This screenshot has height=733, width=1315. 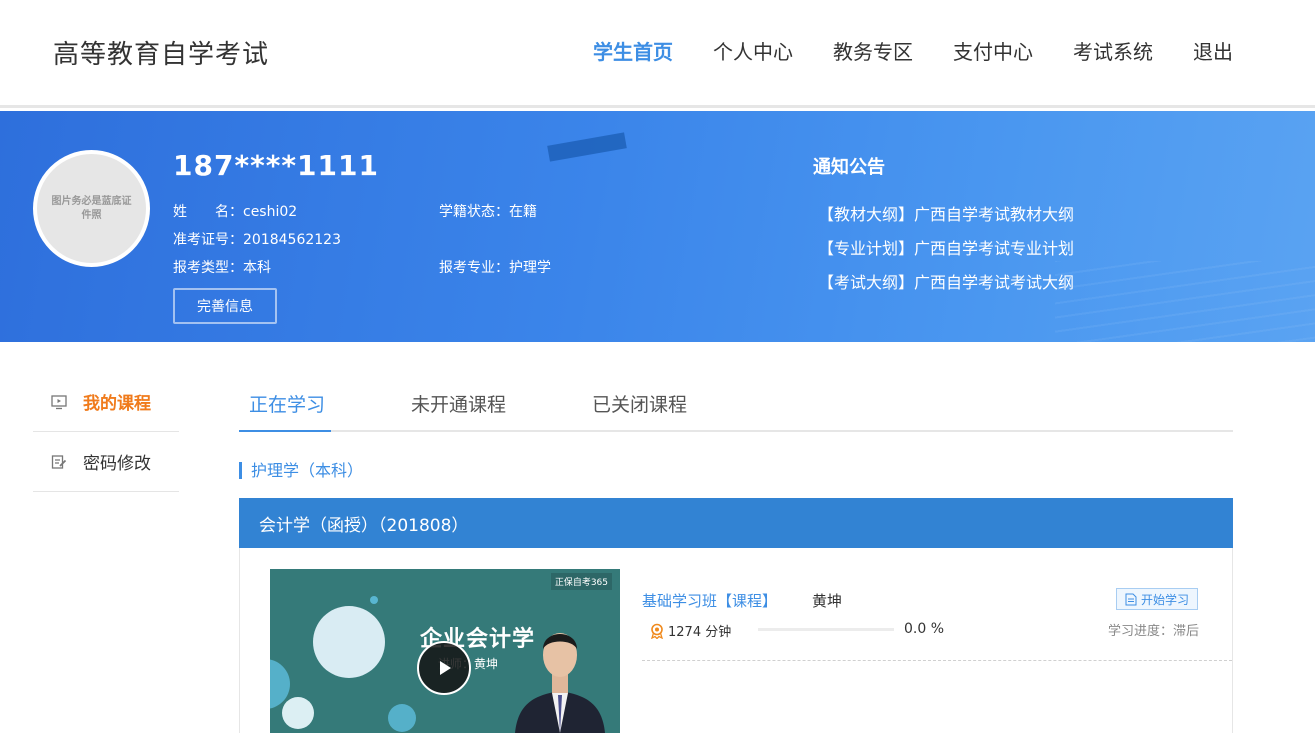 I want to click on notice-item: 【教材大纲】广西自学考试教材大纲, so click(x=946, y=213).